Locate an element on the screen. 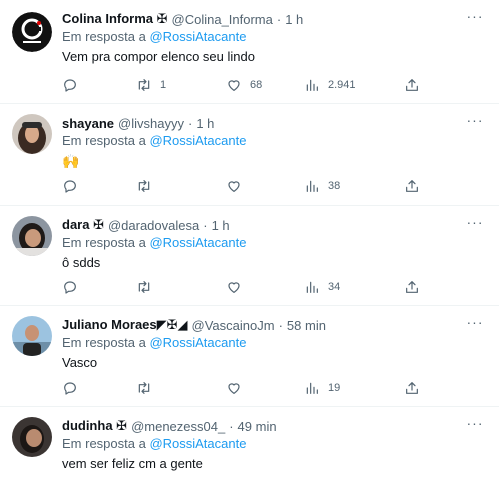 The width and height of the screenshot is (499, 481). display-name: dudinha ✠ is located at coordinates (94, 426).